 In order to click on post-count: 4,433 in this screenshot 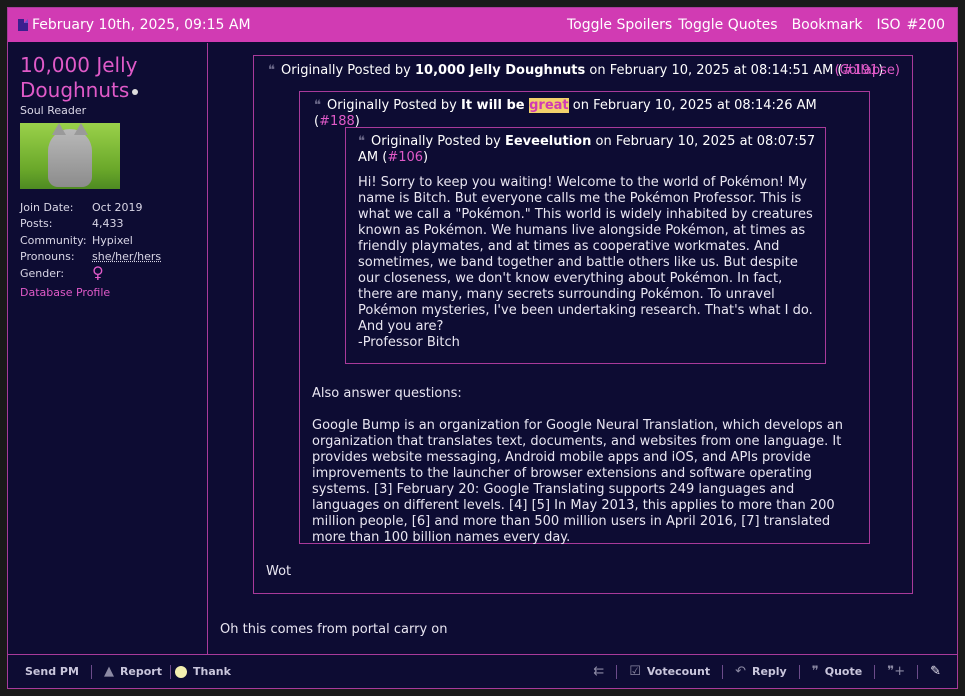, I will do `click(108, 224)`.